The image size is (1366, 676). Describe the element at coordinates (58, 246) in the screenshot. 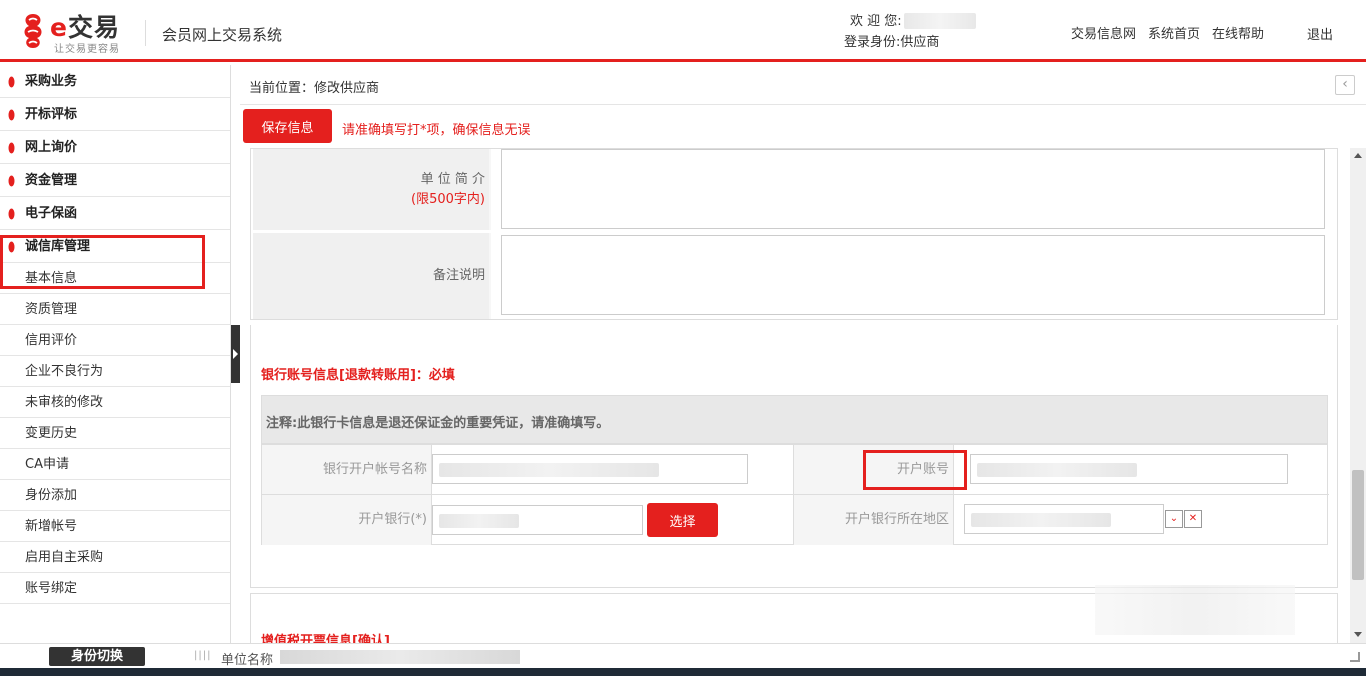

I see `menu-label: 诚信库管理` at that location.